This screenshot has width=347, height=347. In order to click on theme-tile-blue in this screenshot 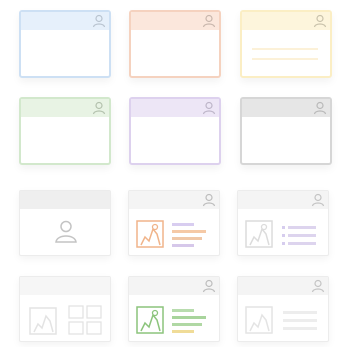, I will do `click(65, 44)`.